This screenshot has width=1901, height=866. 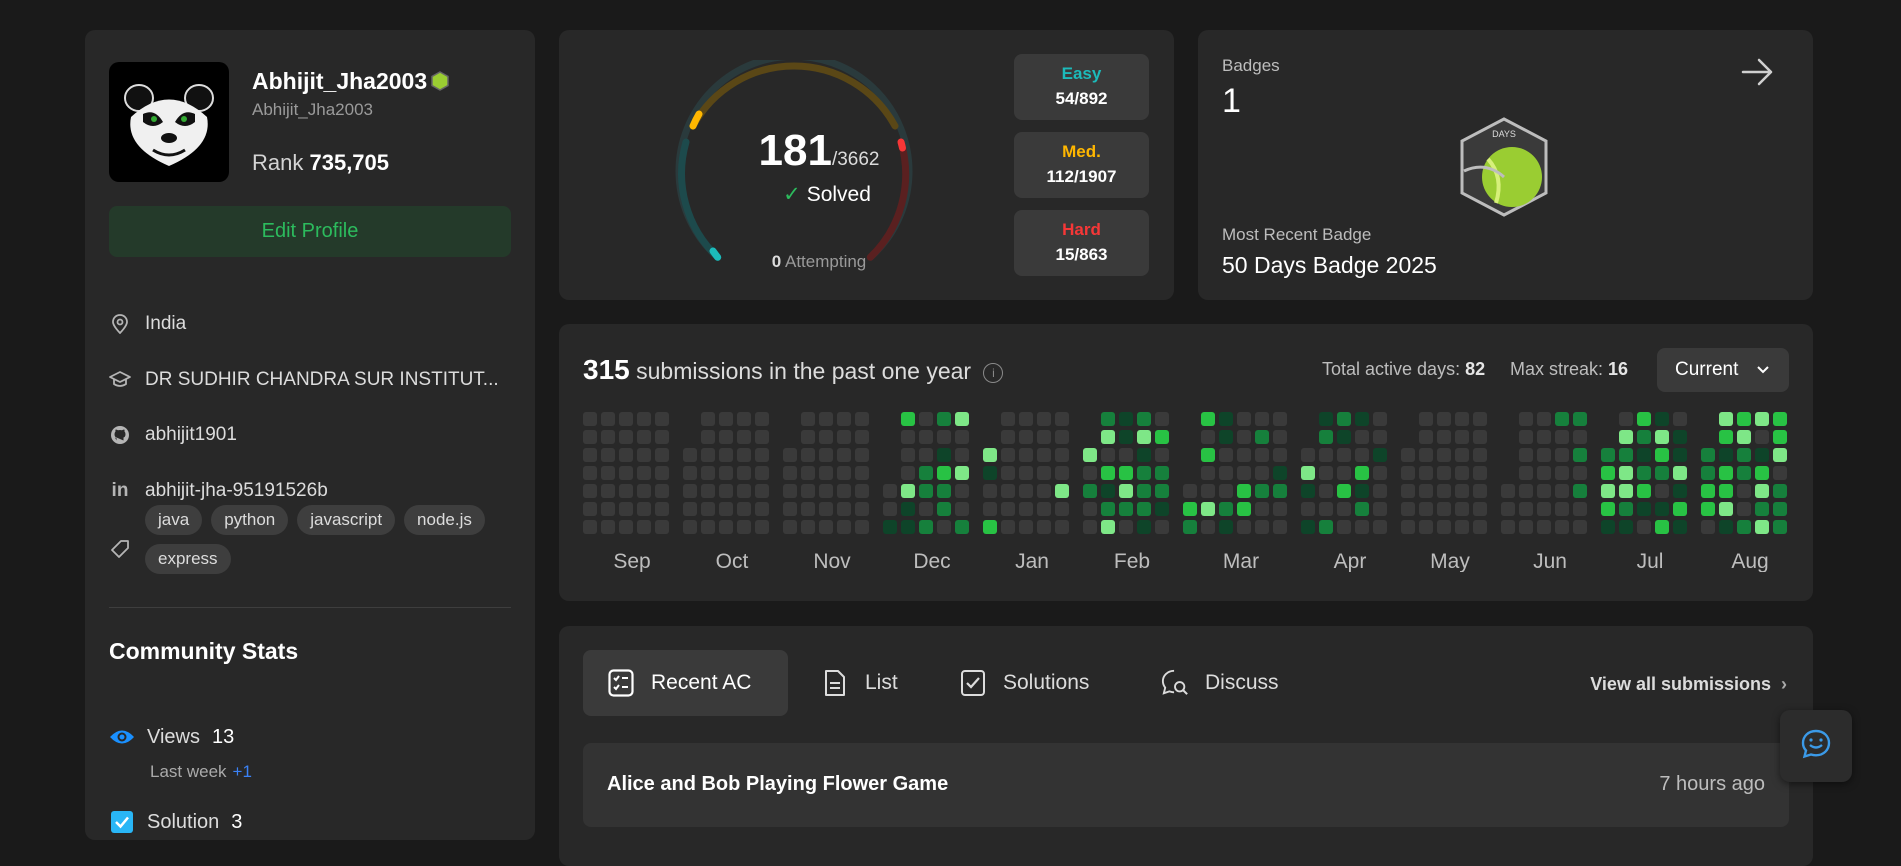 I want to click on hard-box: Hard 15/863, so click(x=1081, y=243).